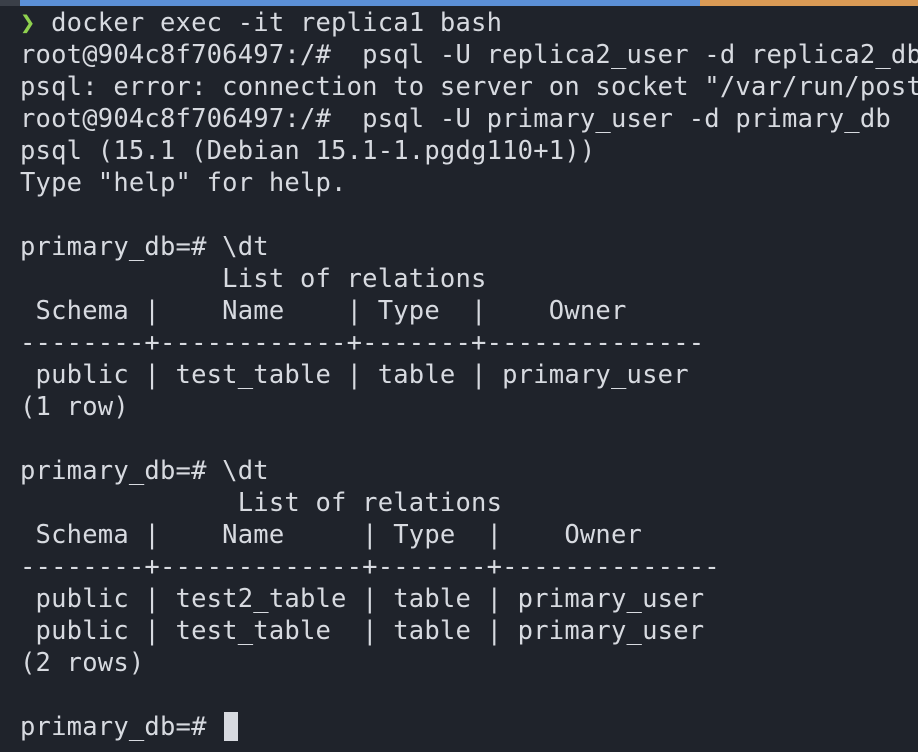 Image resolution: width=918 pixels, height=752 pixels. Describe the element at coordinates (809, 3) in the screenshot. I see `top-strip-orange-segment` at that location.